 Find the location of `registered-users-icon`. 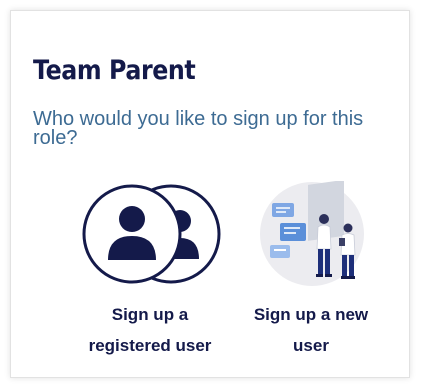

registered-users-icon is located at coordinates (151, 234).